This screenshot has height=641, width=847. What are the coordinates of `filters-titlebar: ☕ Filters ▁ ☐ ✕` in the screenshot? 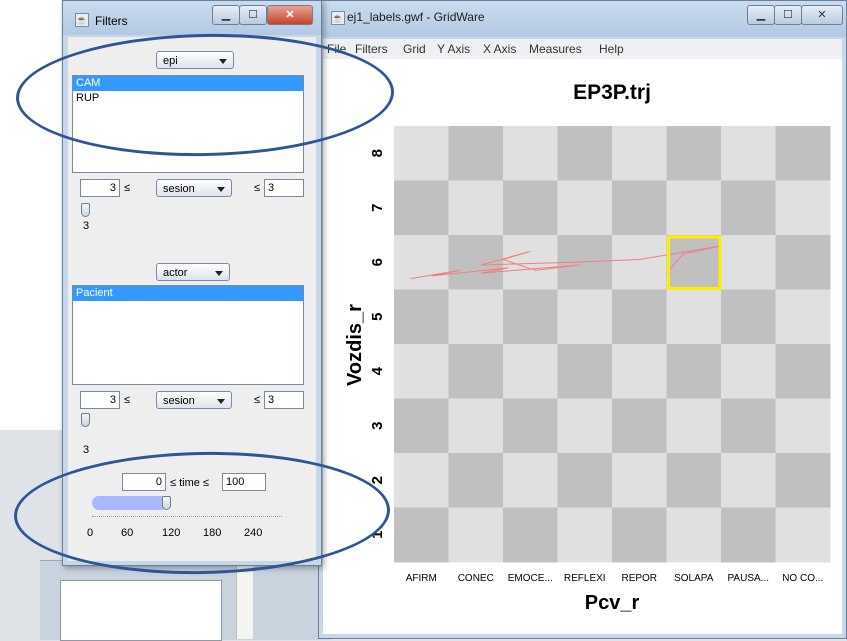 It's located at (192, 18).